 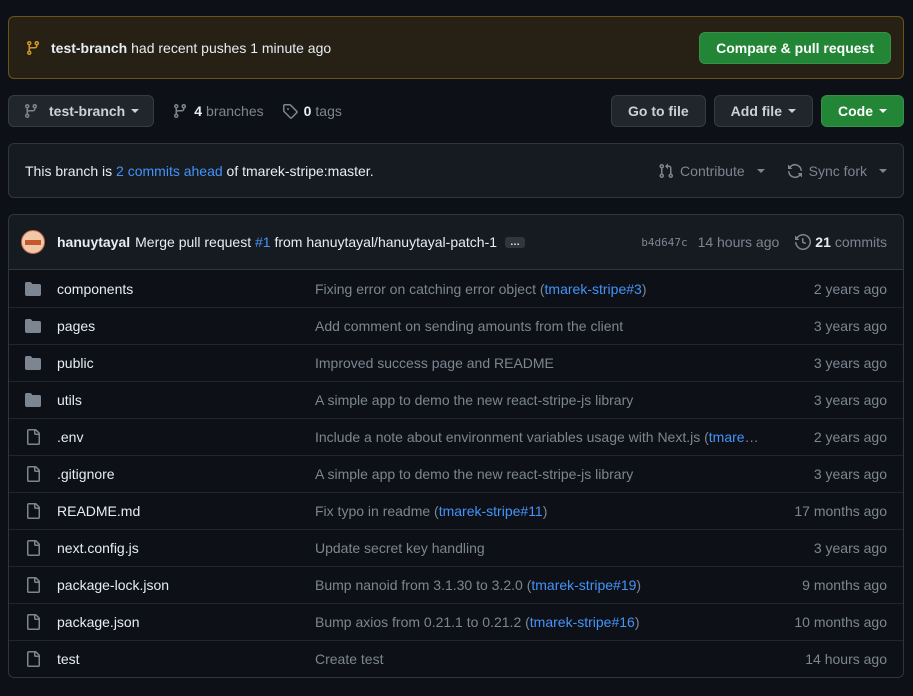 I want to click on file-name: .env, so click(x=186, y=437).